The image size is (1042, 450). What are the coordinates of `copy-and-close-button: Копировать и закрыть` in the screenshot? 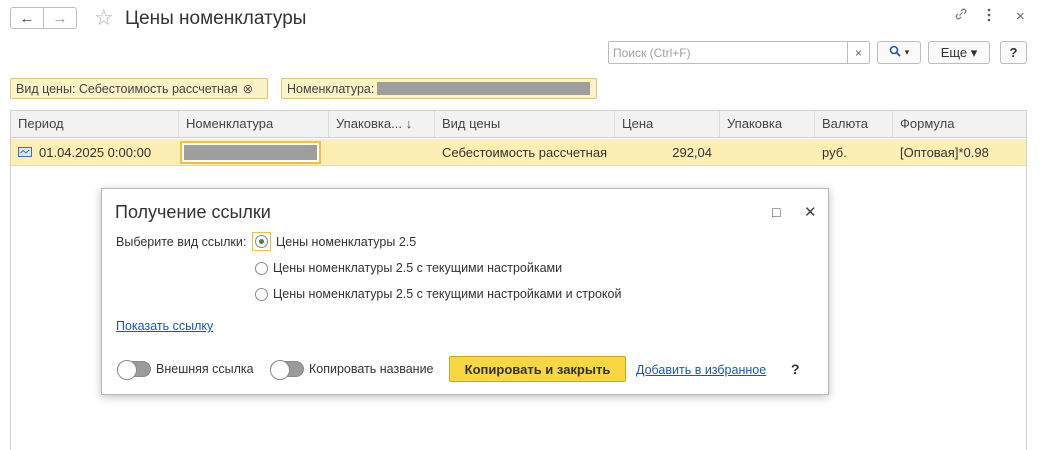 It's located at (537, 369).